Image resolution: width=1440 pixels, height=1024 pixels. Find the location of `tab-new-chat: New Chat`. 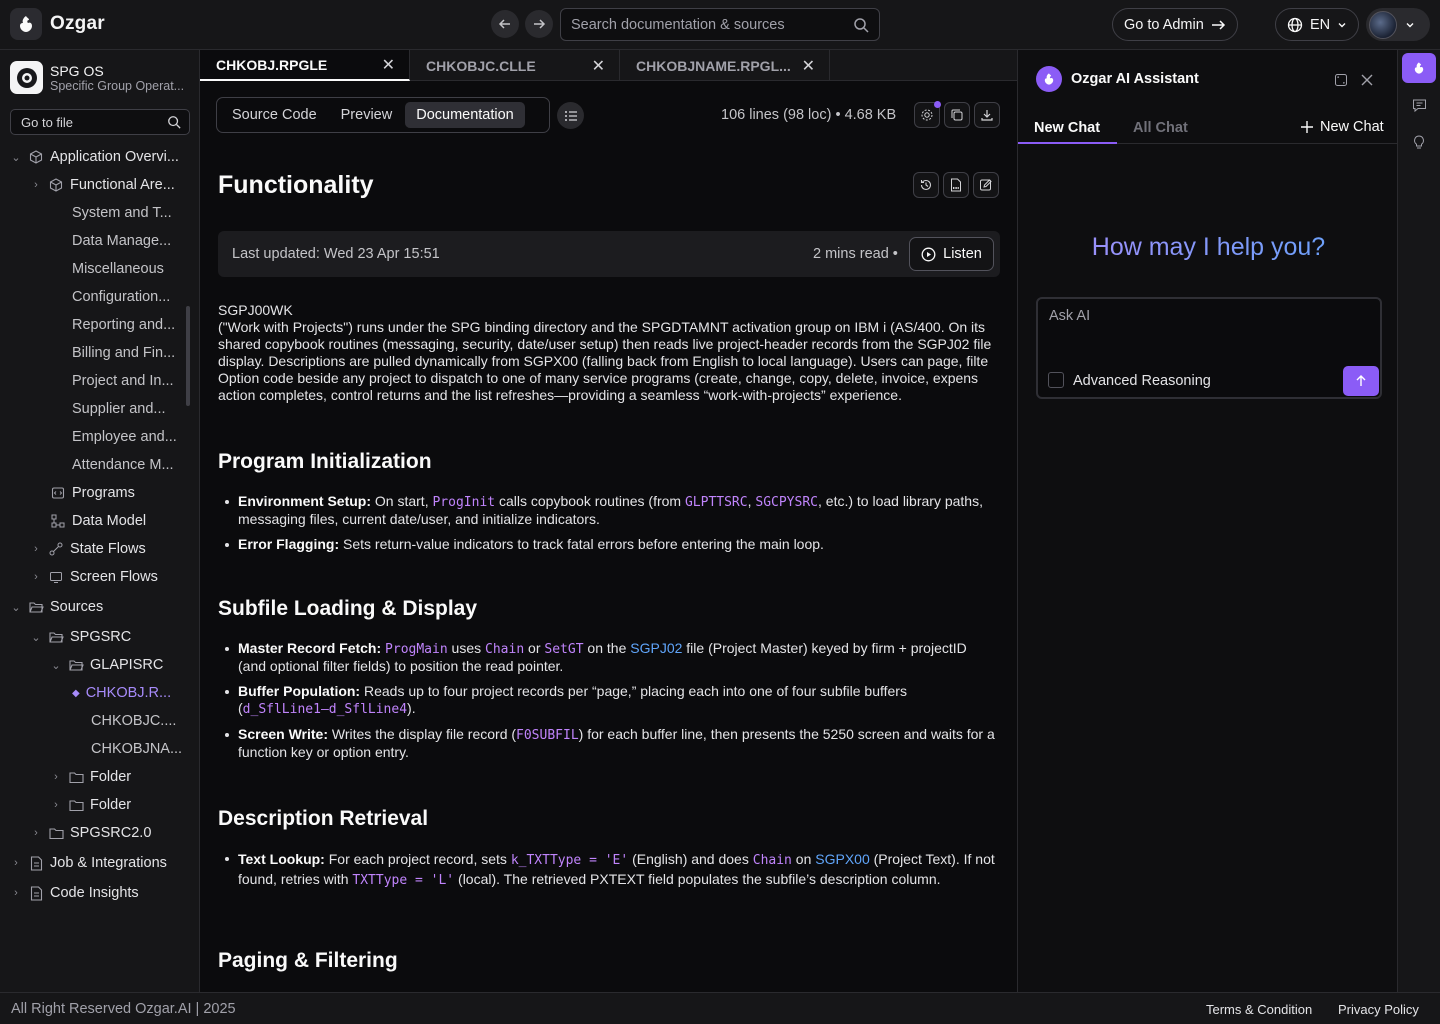

tab-new-chat: New Chat is located at coordinates (1067, 128).